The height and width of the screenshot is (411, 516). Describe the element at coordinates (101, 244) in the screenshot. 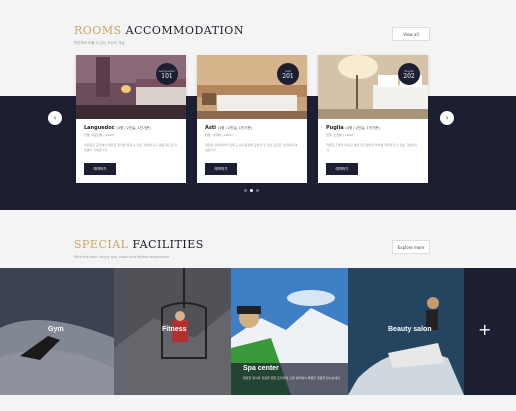

I see `facilities-title-accent: SPECIAL` at that location.